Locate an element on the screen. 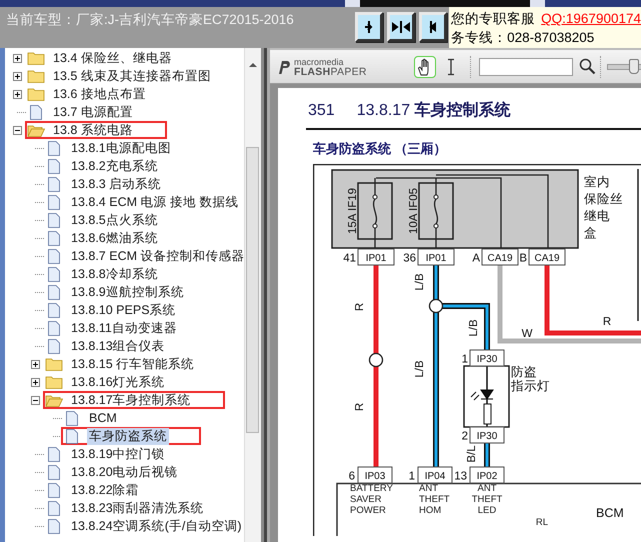 Image resolution: width=641 pixels, height=542 pixels. tree-item: 13.5 线束及其连接器布置图 is located at coordinates (132, 76).